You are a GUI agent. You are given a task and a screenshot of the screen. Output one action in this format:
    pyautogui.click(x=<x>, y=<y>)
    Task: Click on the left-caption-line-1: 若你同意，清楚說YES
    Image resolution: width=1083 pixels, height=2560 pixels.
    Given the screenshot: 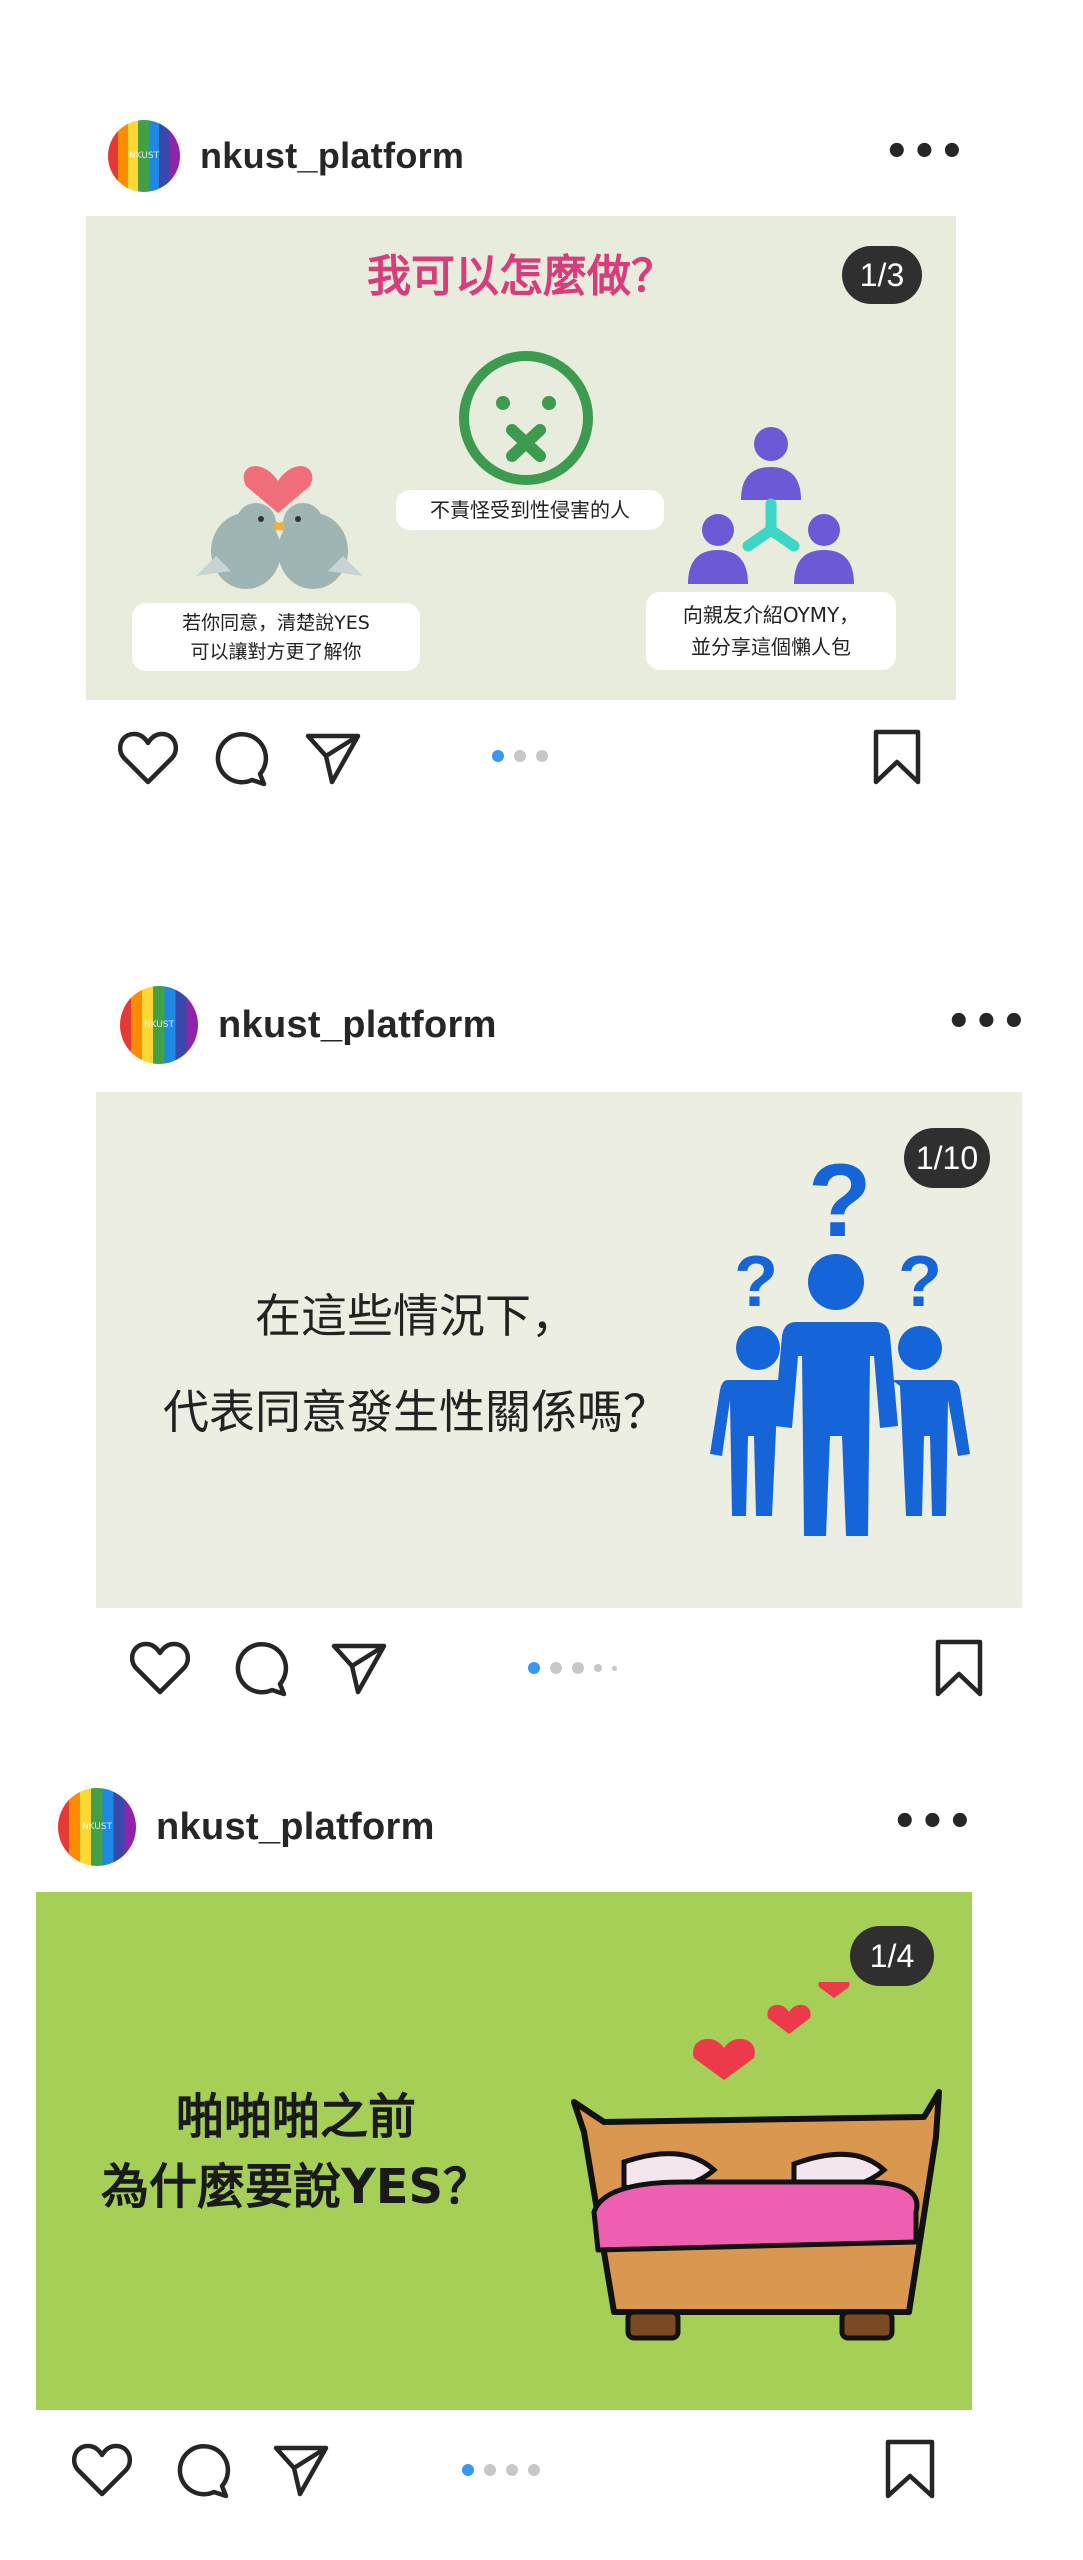 What is the action you would take?
    pyautogui.click(x=276, y=623)
    